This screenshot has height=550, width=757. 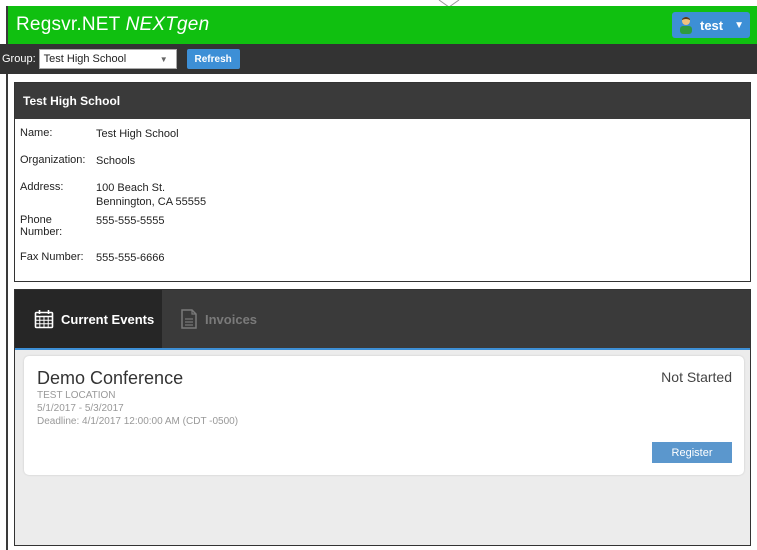 I want to click on brand-main: Regsvr.NET, so click(x=68, y=24).